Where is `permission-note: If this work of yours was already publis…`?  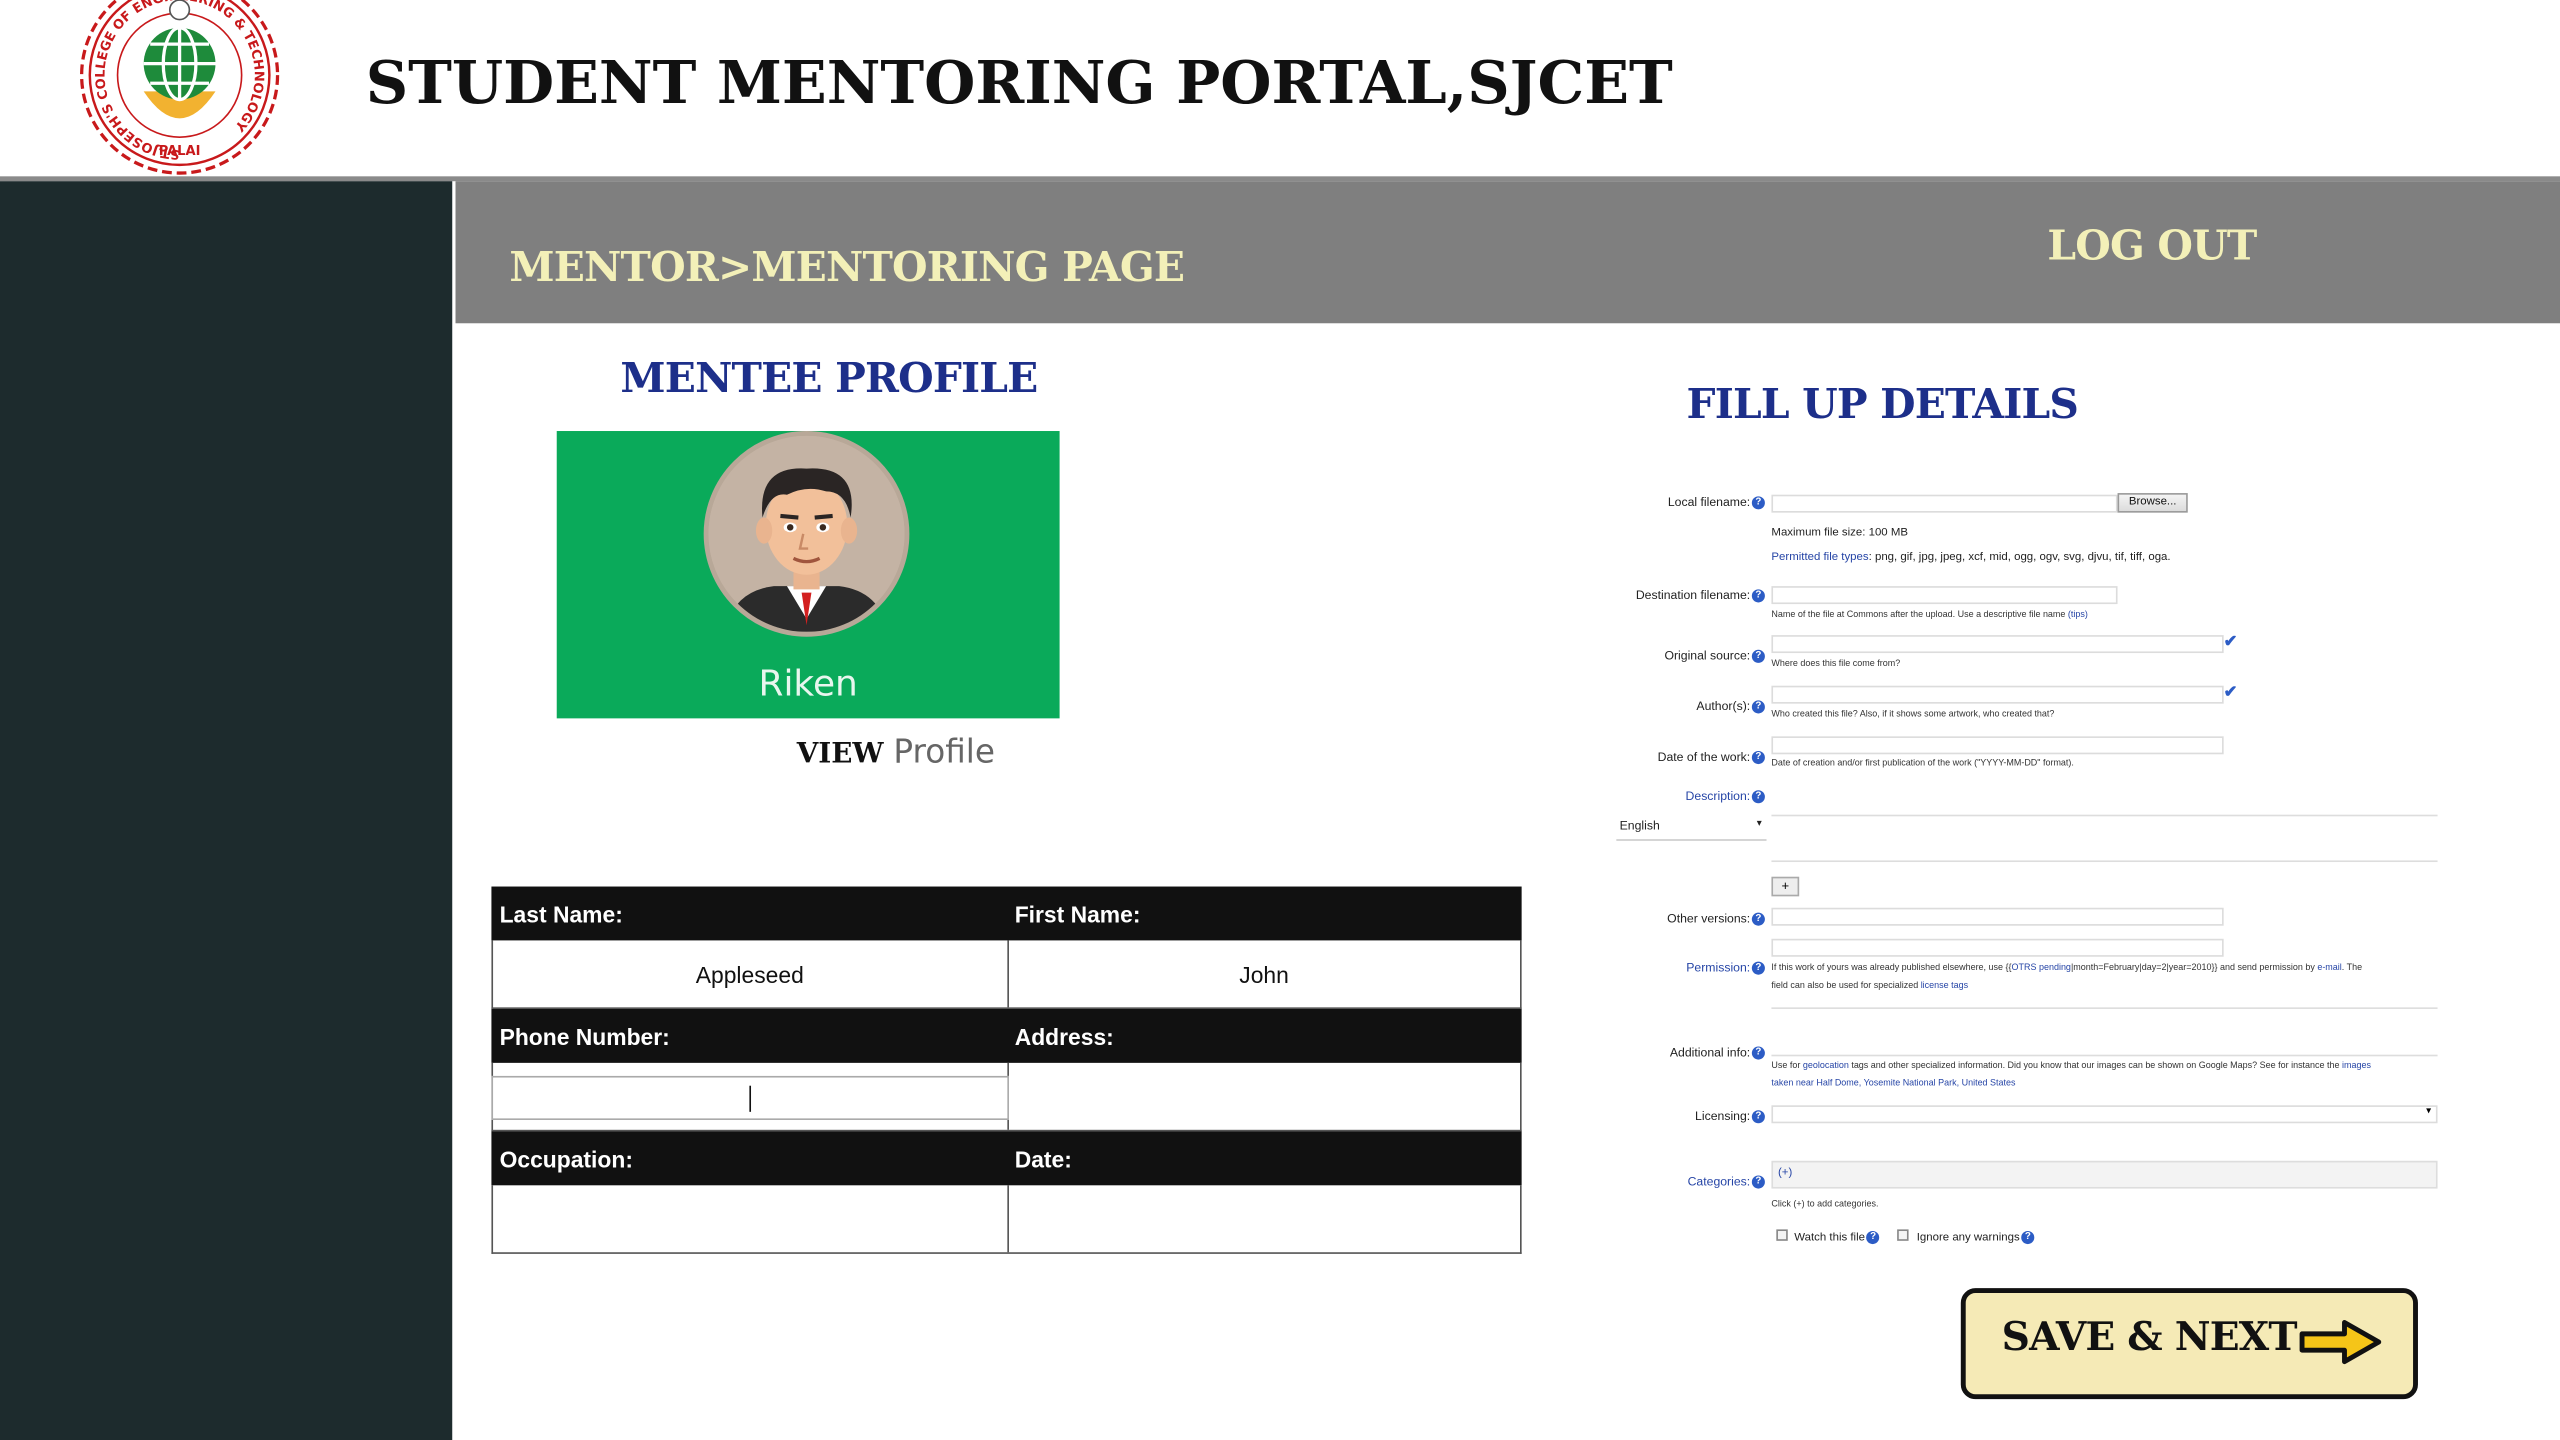 permission-note: If this work of yours was already publis… is located at coordinates (2066, 968).